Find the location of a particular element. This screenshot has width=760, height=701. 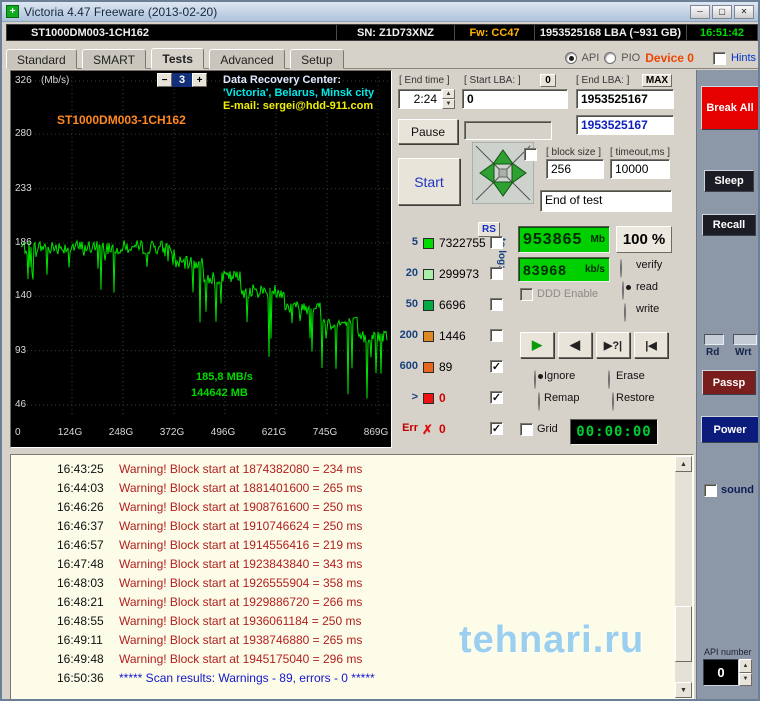

start-lba-input: 0 is located at coordinates (515, 99).